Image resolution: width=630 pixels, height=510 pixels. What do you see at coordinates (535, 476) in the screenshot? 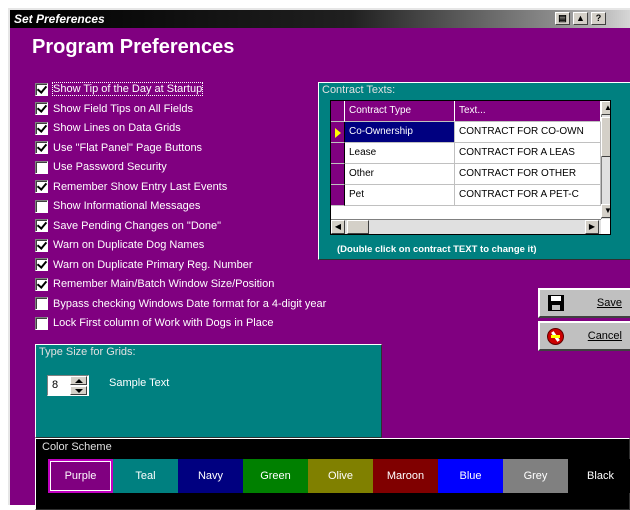
I see `color-option-grey: Grey` at bounding box center [535, 476].